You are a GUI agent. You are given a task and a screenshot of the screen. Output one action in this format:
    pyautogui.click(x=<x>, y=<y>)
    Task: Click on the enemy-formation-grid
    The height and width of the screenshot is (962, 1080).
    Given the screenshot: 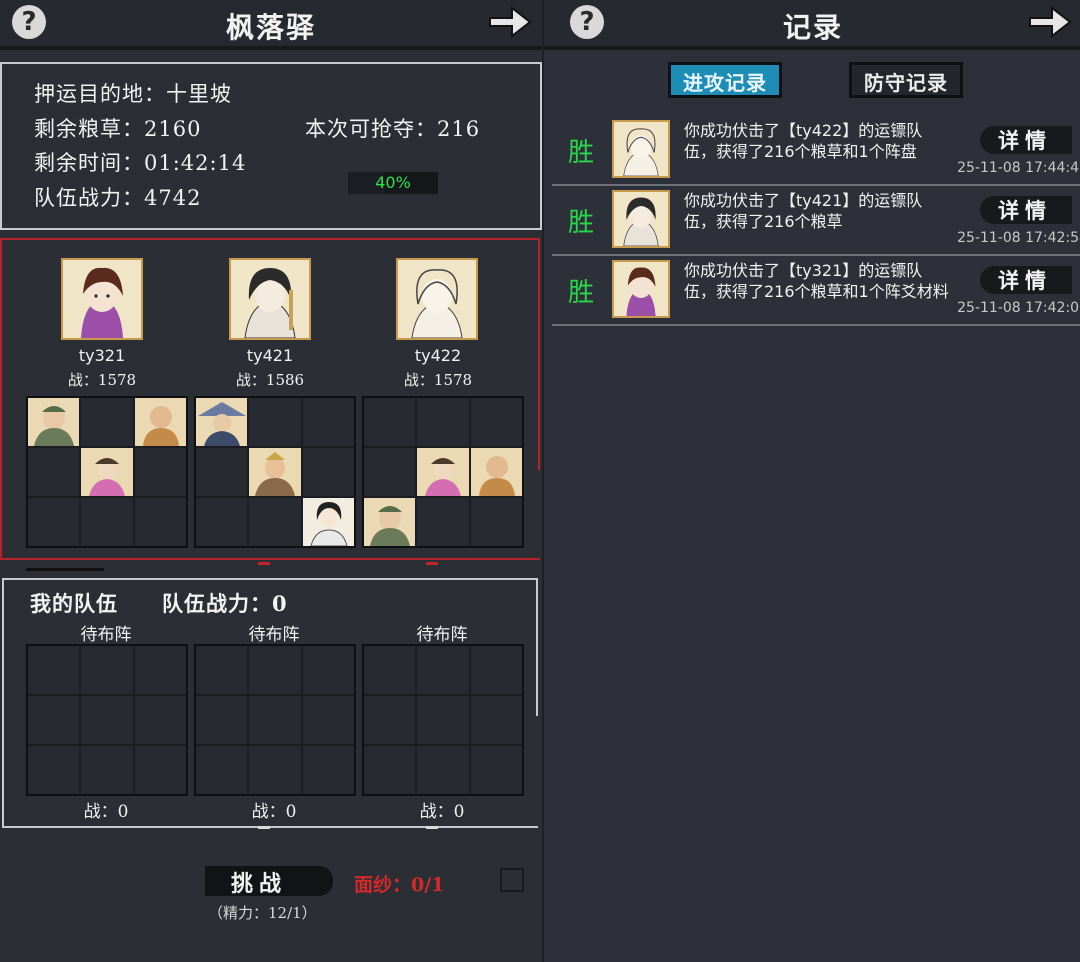 What is the action you would take?
    pyautogui.click(x=275, y=472)
    